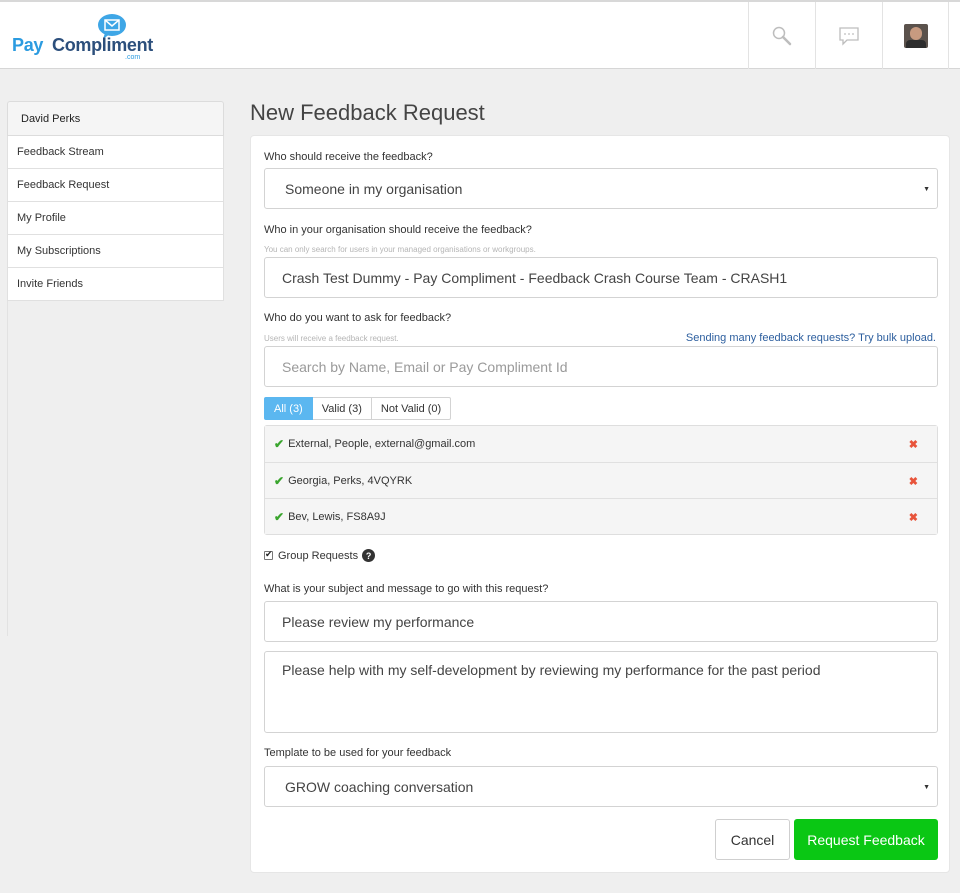 This screenshot has width=960, height=893. I want to click on subject-input: Please review my performance, so click(601, 621).